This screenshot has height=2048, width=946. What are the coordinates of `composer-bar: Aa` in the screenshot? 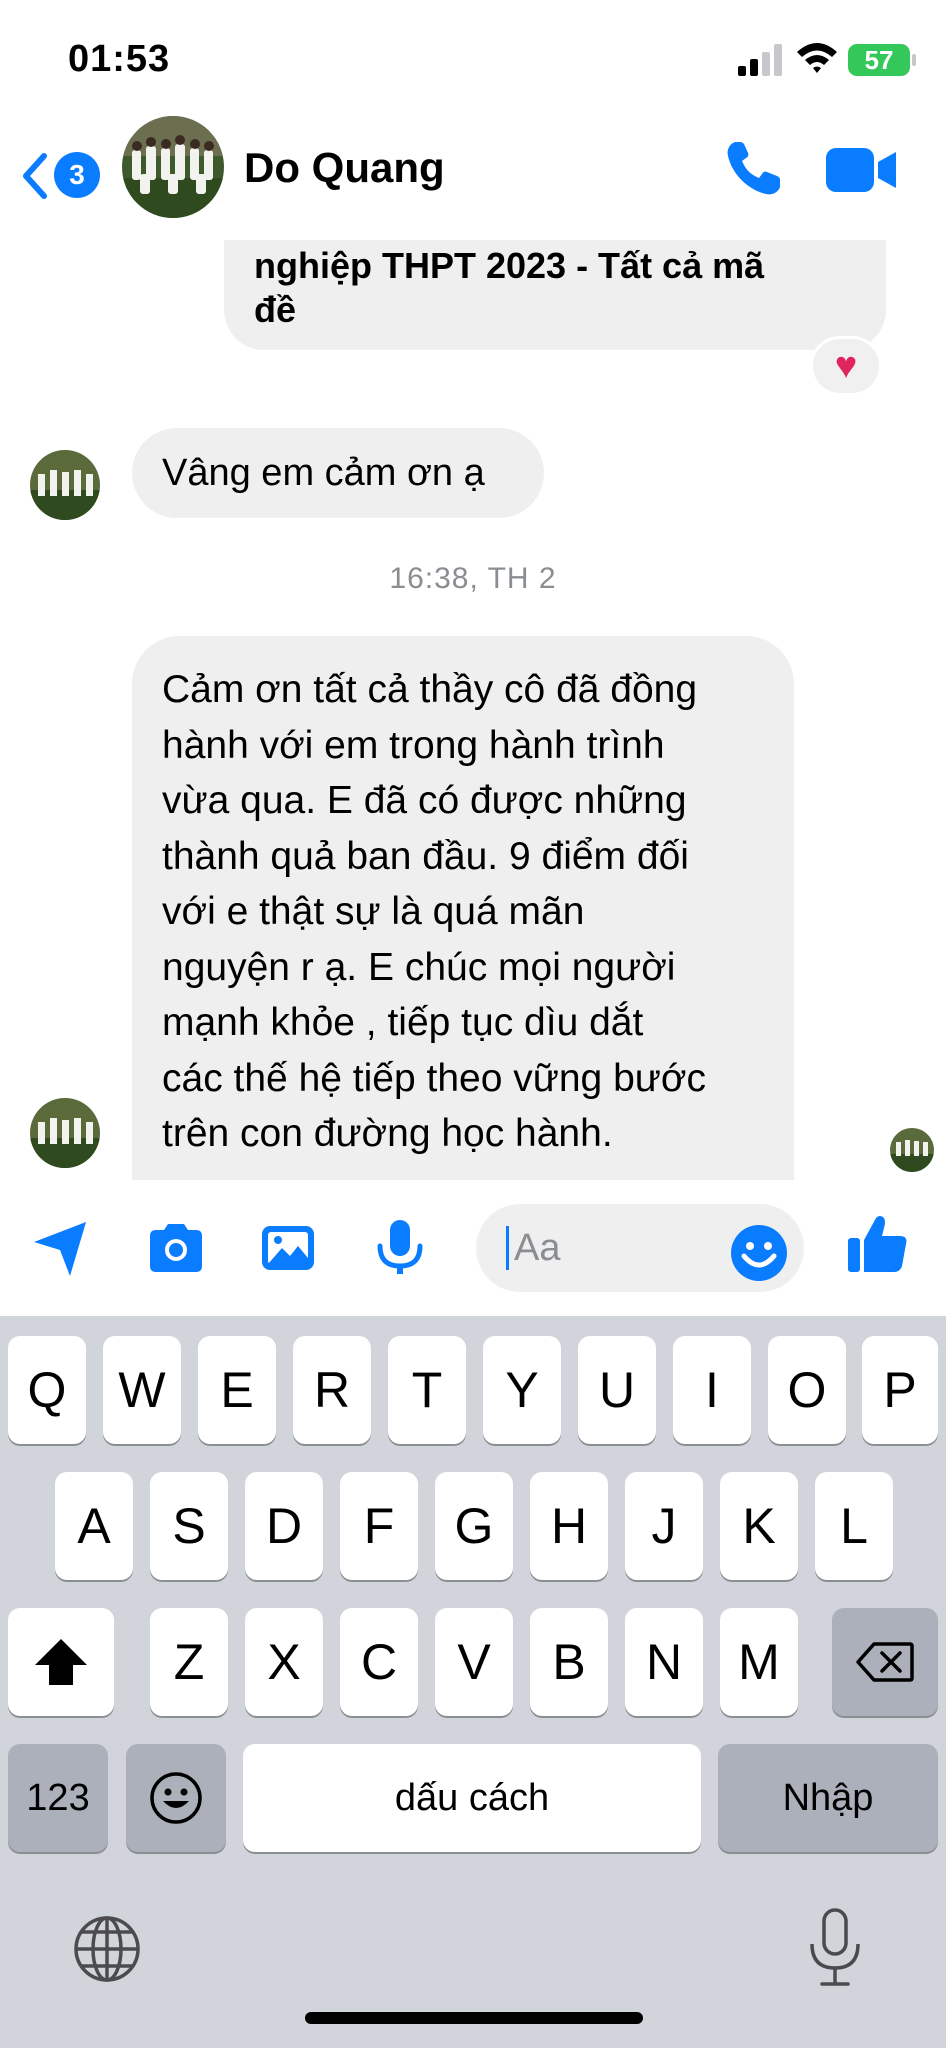 It's located at (473, 1248).